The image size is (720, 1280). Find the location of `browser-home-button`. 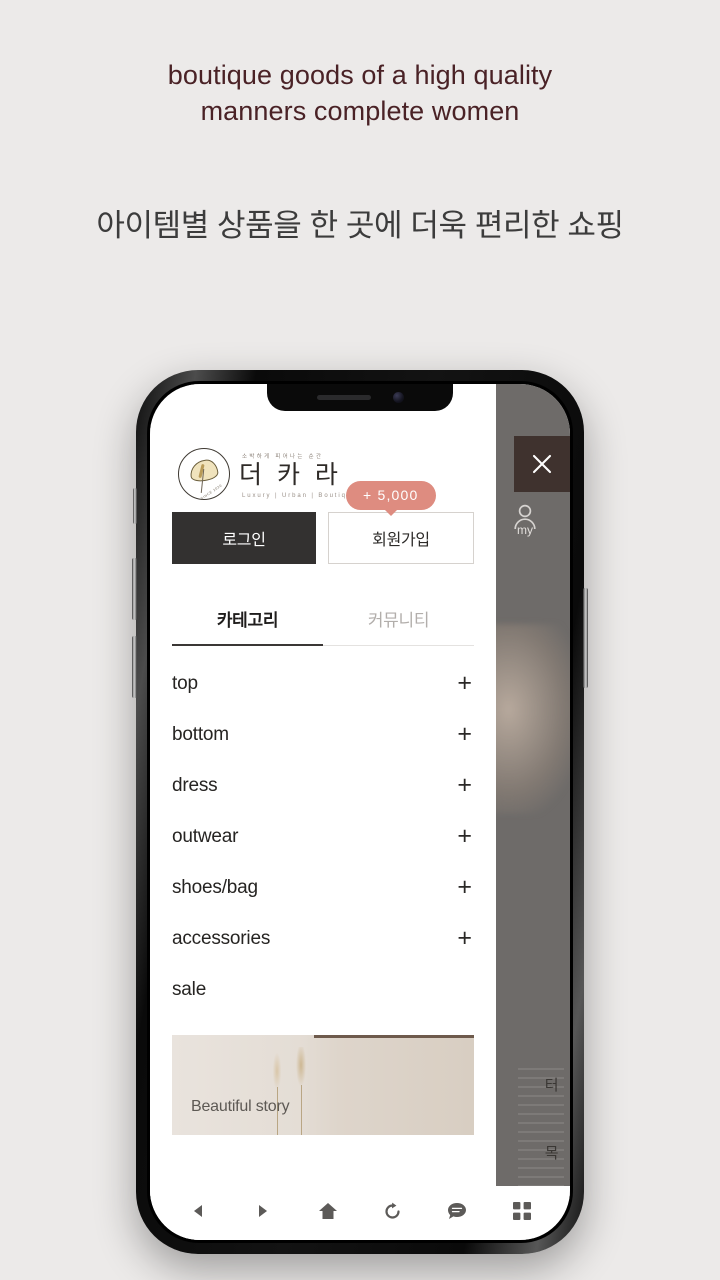

browser-home-button is located at coordinates (328, 1211).